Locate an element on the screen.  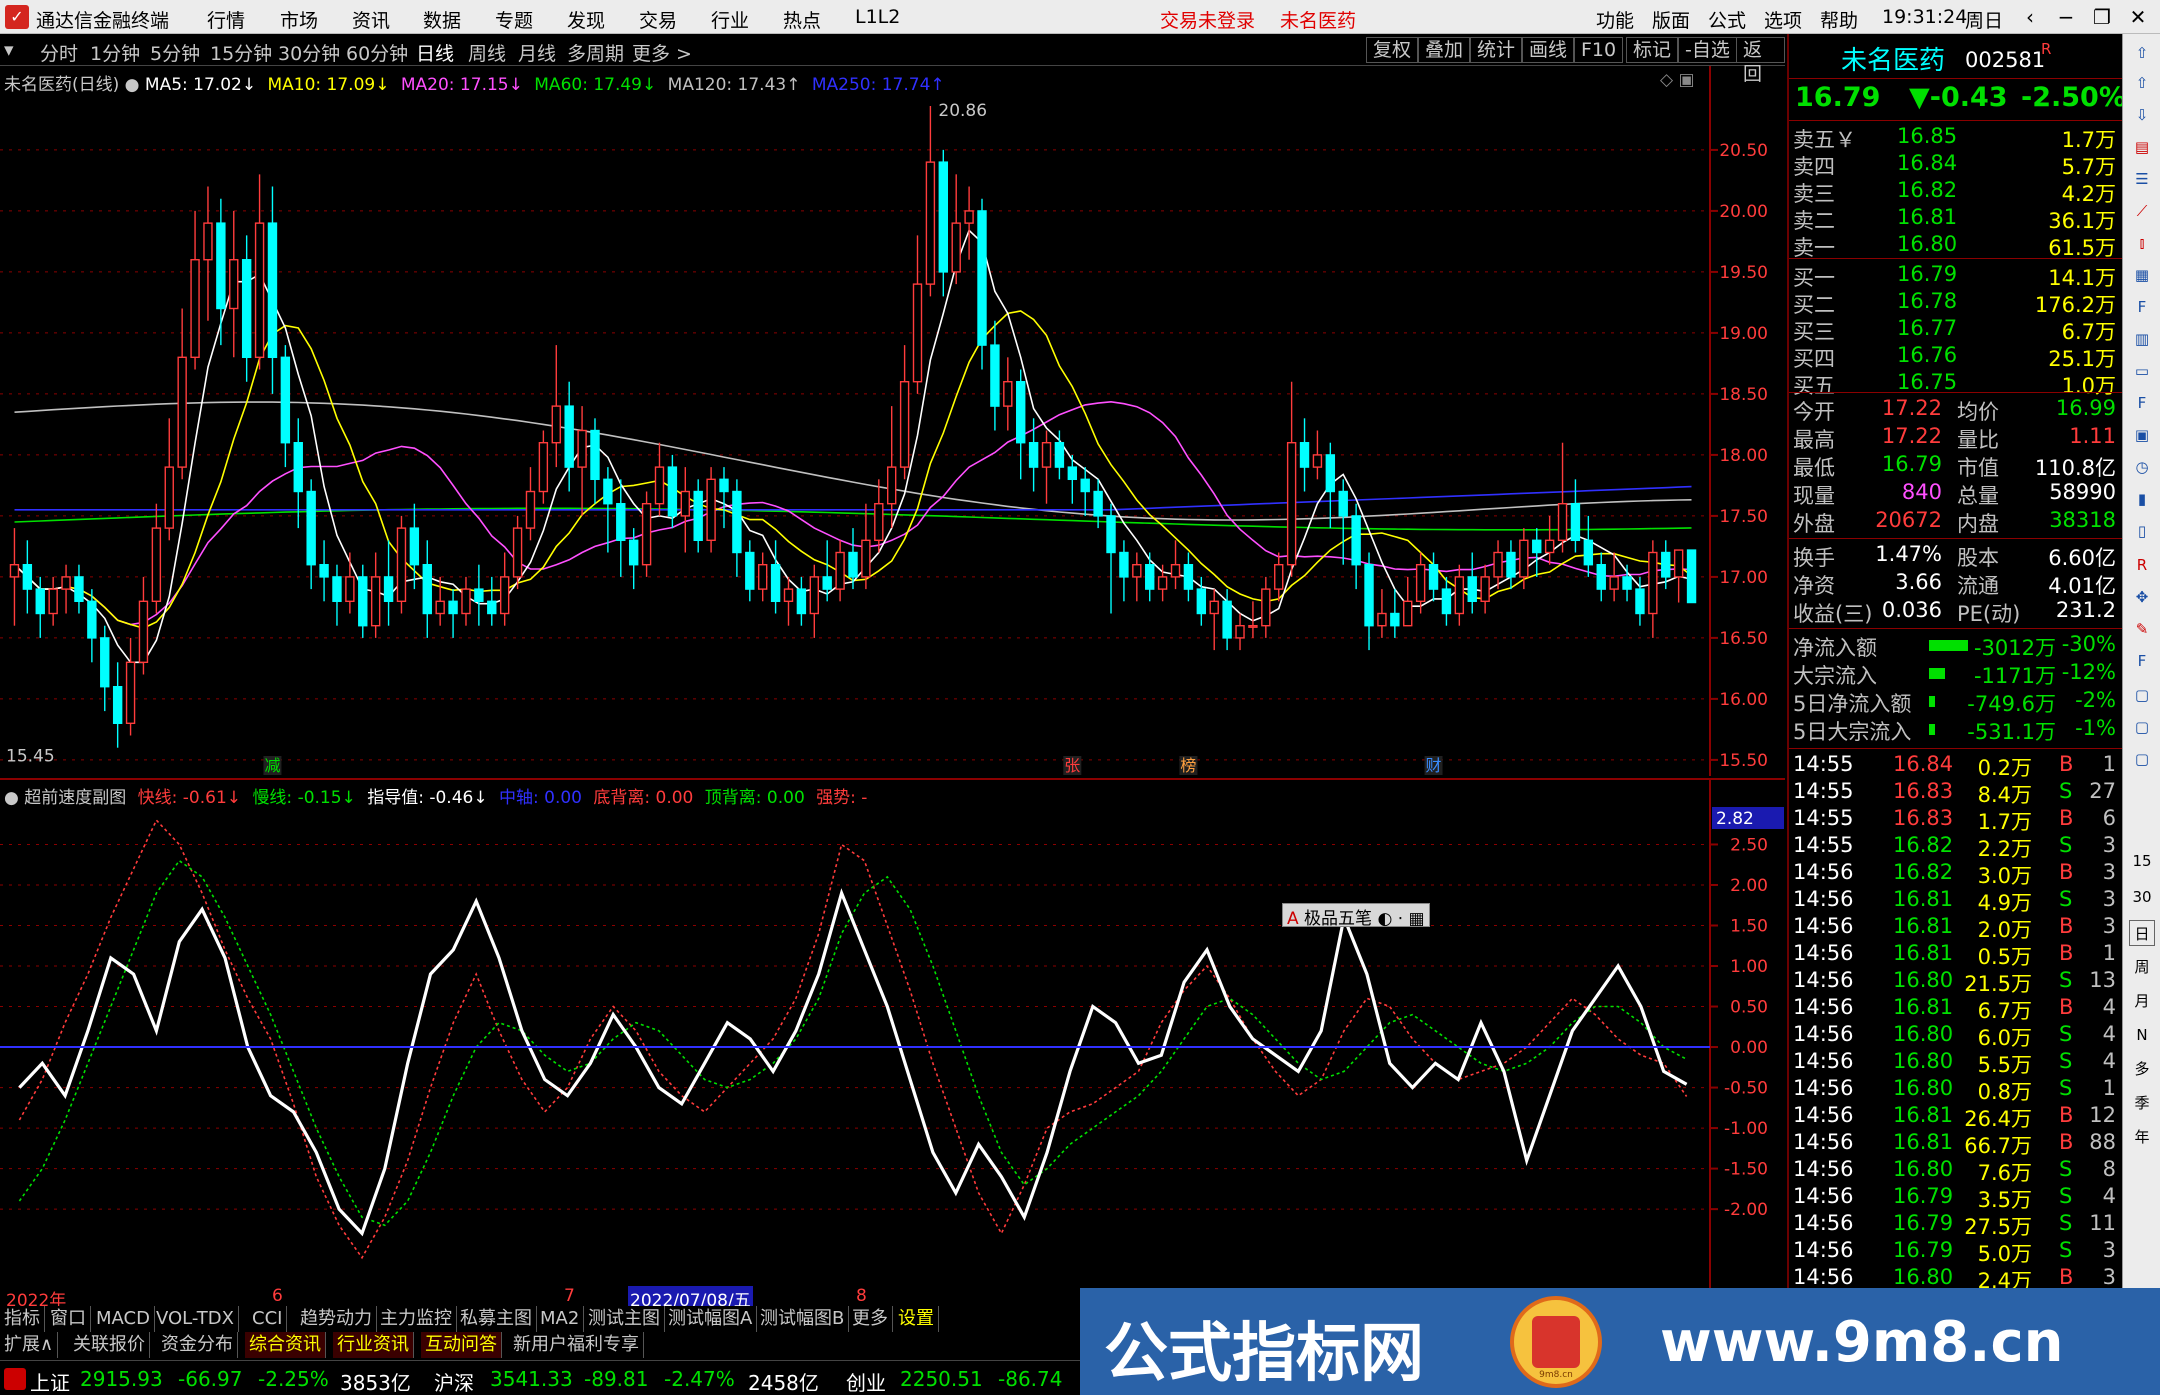
info-tab: 关联报价 is located at coordinates (109, 1345).